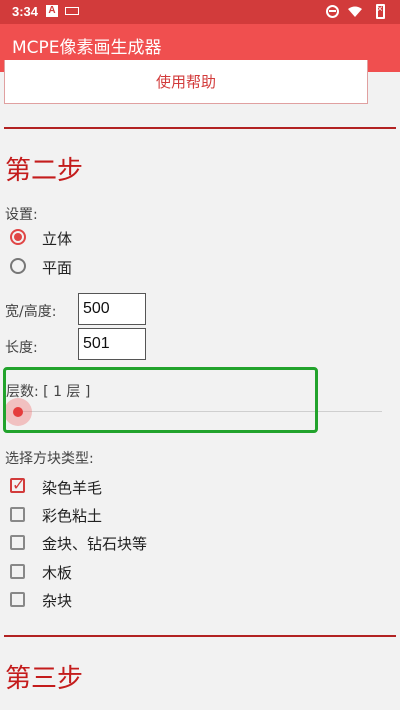 This screenshot has width=400, height=710. Describe the element at coordinates (21, 348) in the screenshot. I see `length-label: 长度:` at that location.